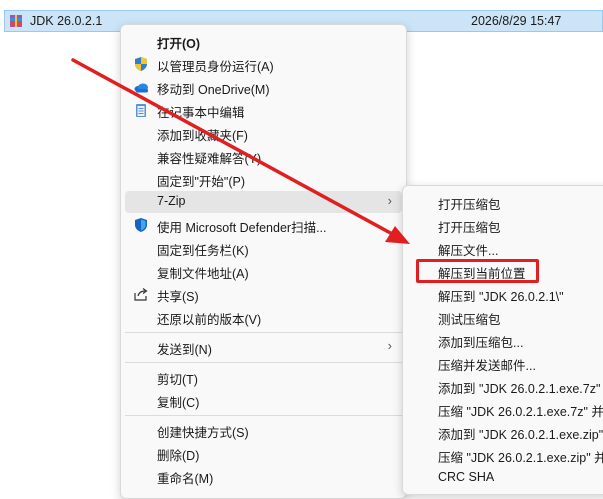  What do you see at coordinates (263, 179) in the screenshot?
I see `menu-item-pin-start: 固定到"开始"(P)` at bounding box center [263, 179].